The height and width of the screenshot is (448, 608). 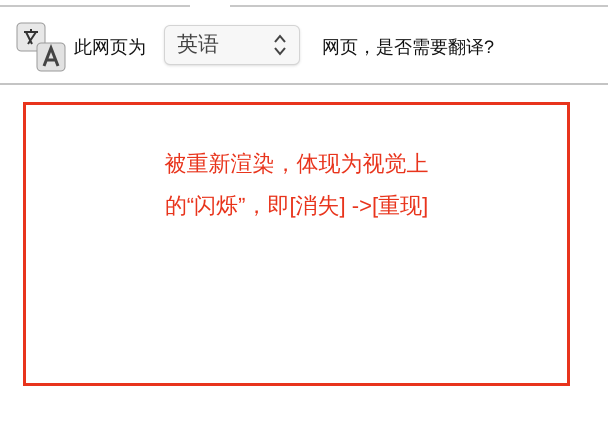 I want to click on chevron-updown-icon, so click(x=280, y=45).